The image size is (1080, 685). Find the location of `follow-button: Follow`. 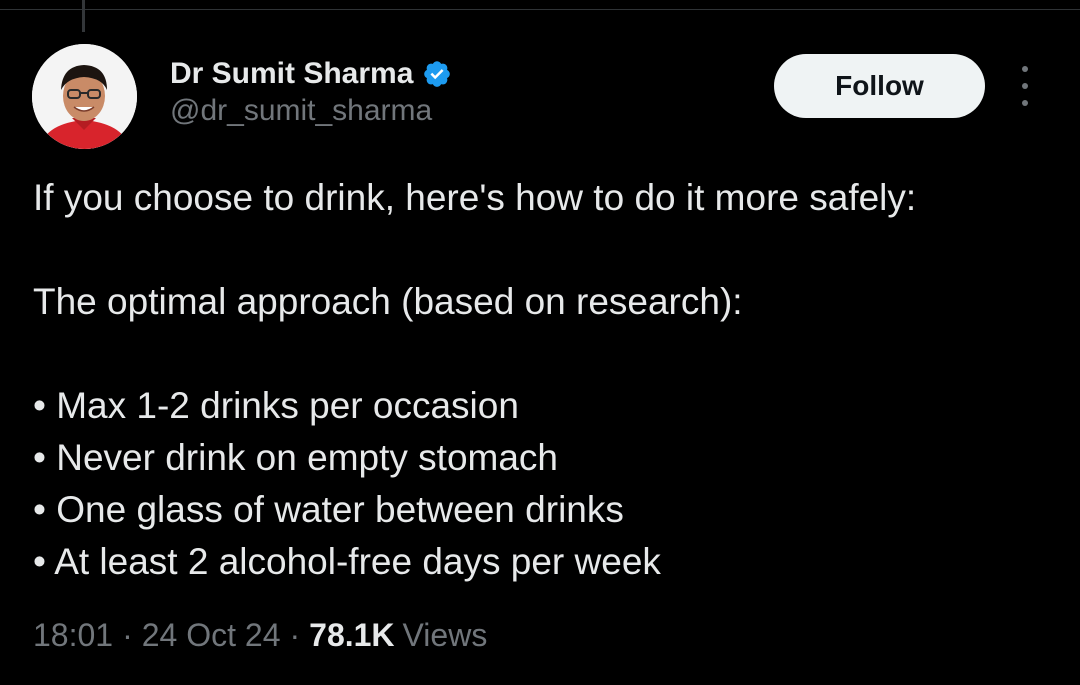

follow-button: Follow is located at coordinates (879, 86).